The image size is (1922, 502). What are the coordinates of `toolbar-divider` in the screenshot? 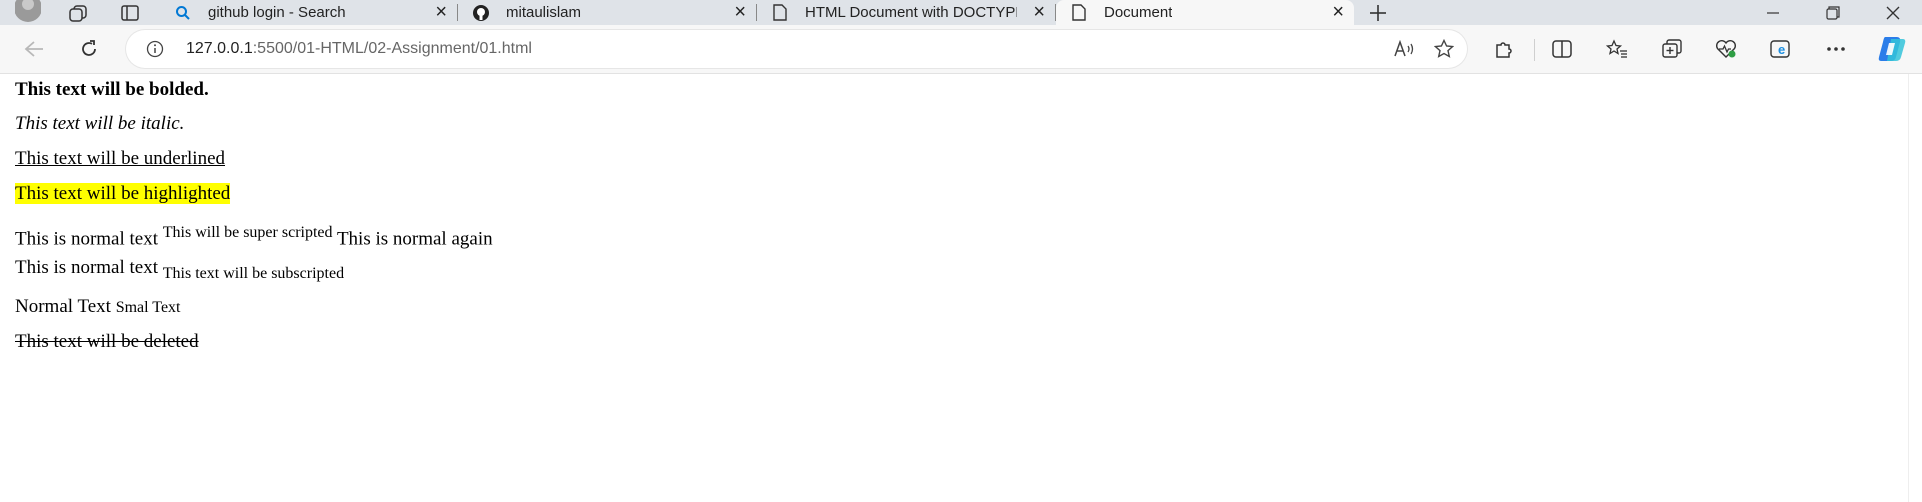 It's located at (1534, 50).